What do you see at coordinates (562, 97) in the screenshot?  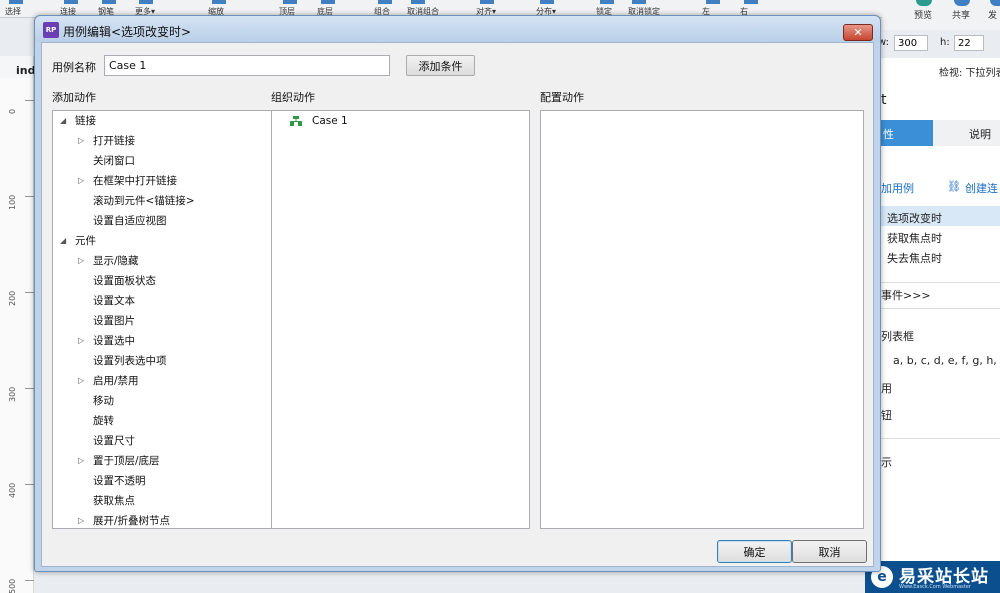 I see `configure-action-heading: 配置动作` at bounding box center [562, 97].